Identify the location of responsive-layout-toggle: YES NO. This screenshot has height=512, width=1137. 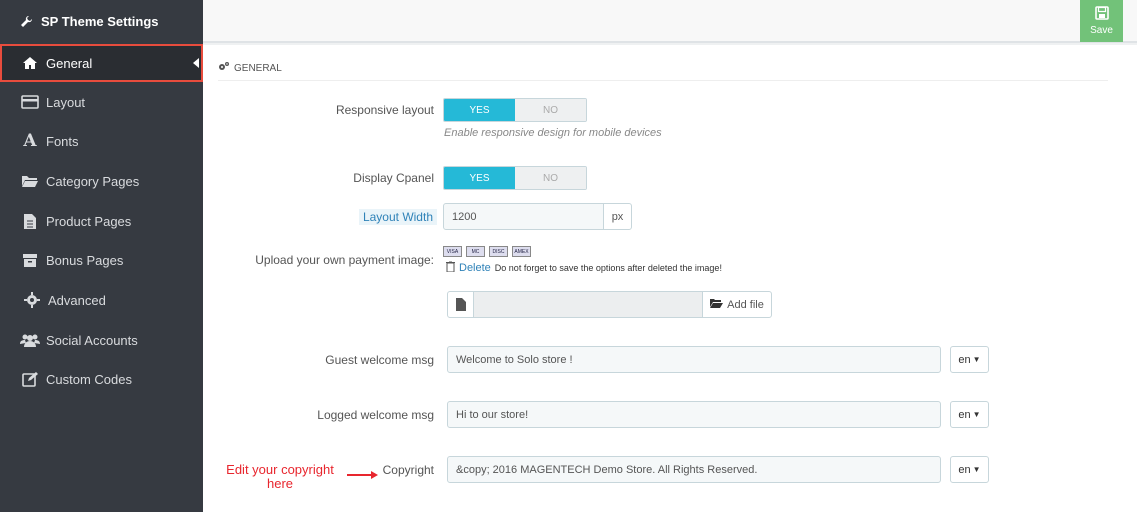
(515, 110).